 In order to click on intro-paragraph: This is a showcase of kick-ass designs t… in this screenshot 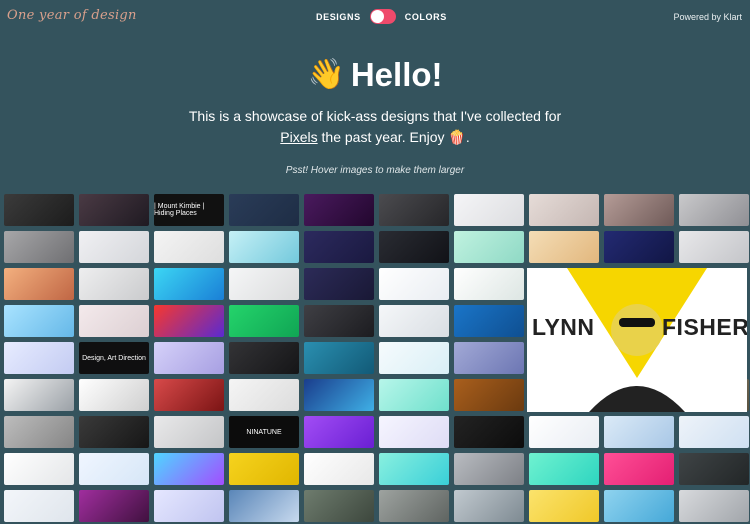, I will do `click(375, 127)`.